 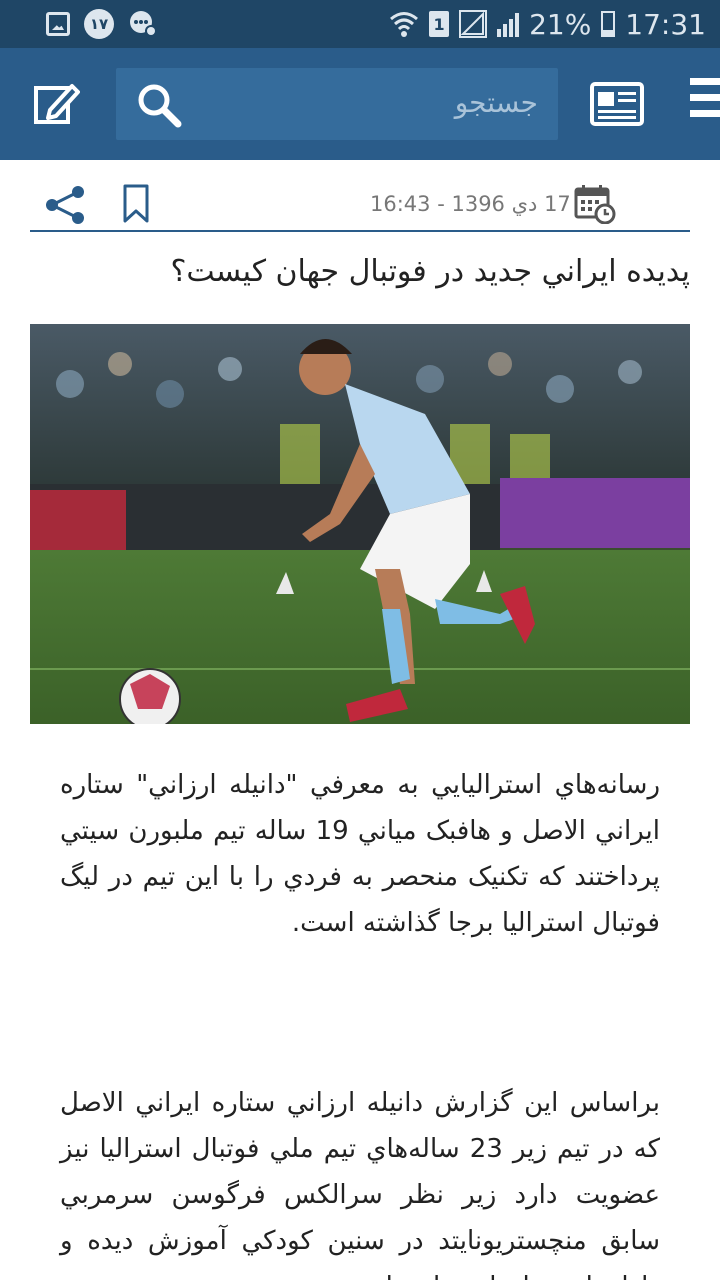 What do you see at coordinates (665, 24) in the screenshot?
I see `clock: 17:31` at bounding box center [665, 24].